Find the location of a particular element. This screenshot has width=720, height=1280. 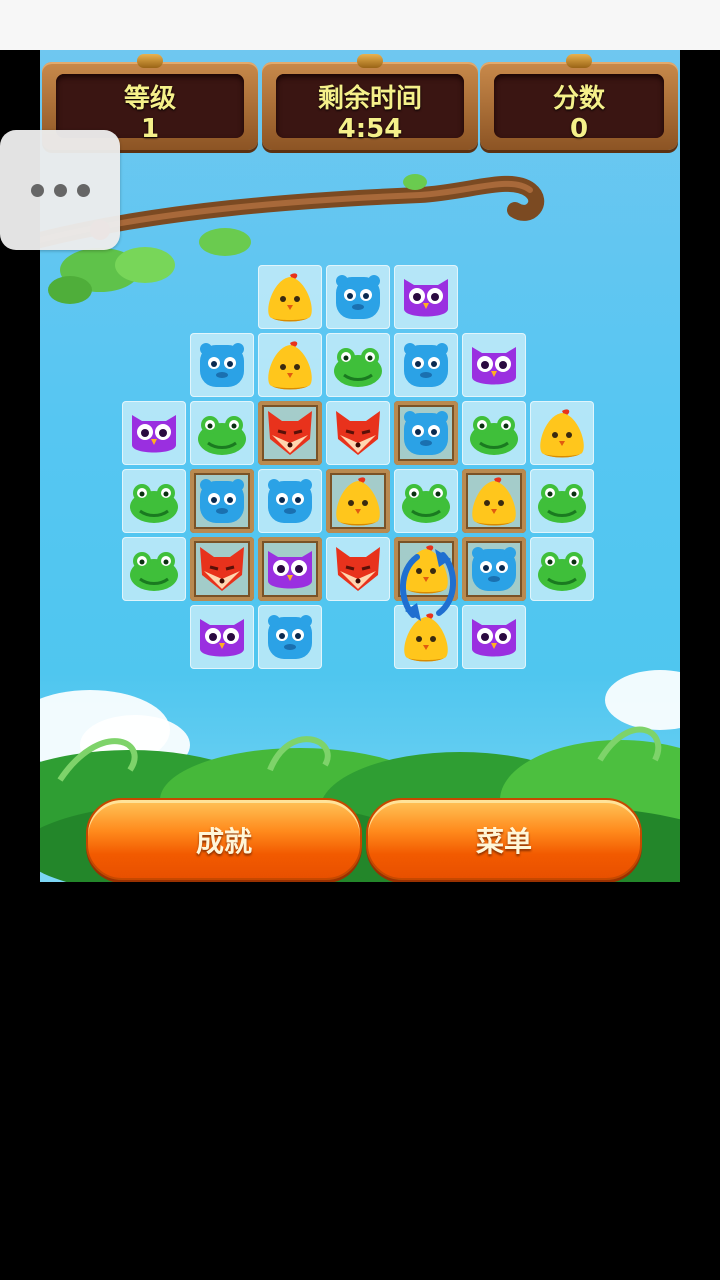

more-options-button is located at coordinates (60, 190).